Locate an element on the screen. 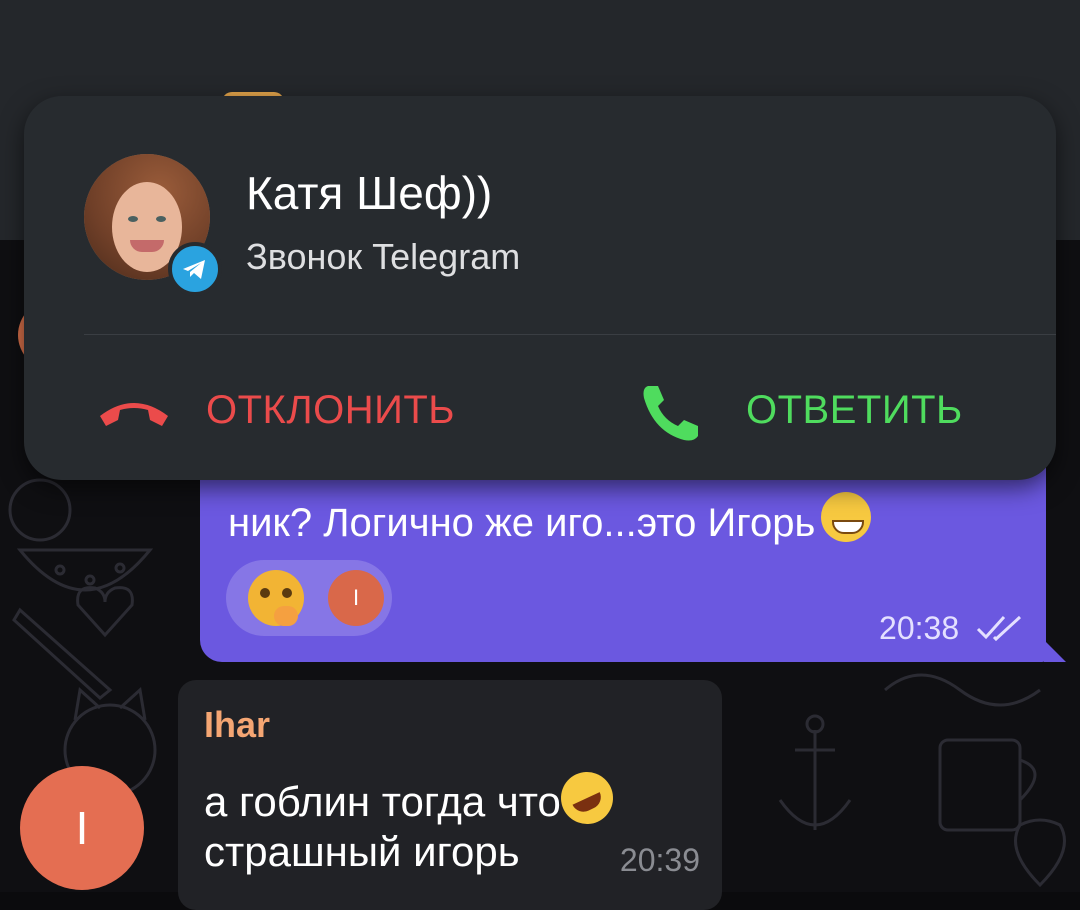  decline-button: ОТКЛОНИТЬ is located at coordinates (304, 411).